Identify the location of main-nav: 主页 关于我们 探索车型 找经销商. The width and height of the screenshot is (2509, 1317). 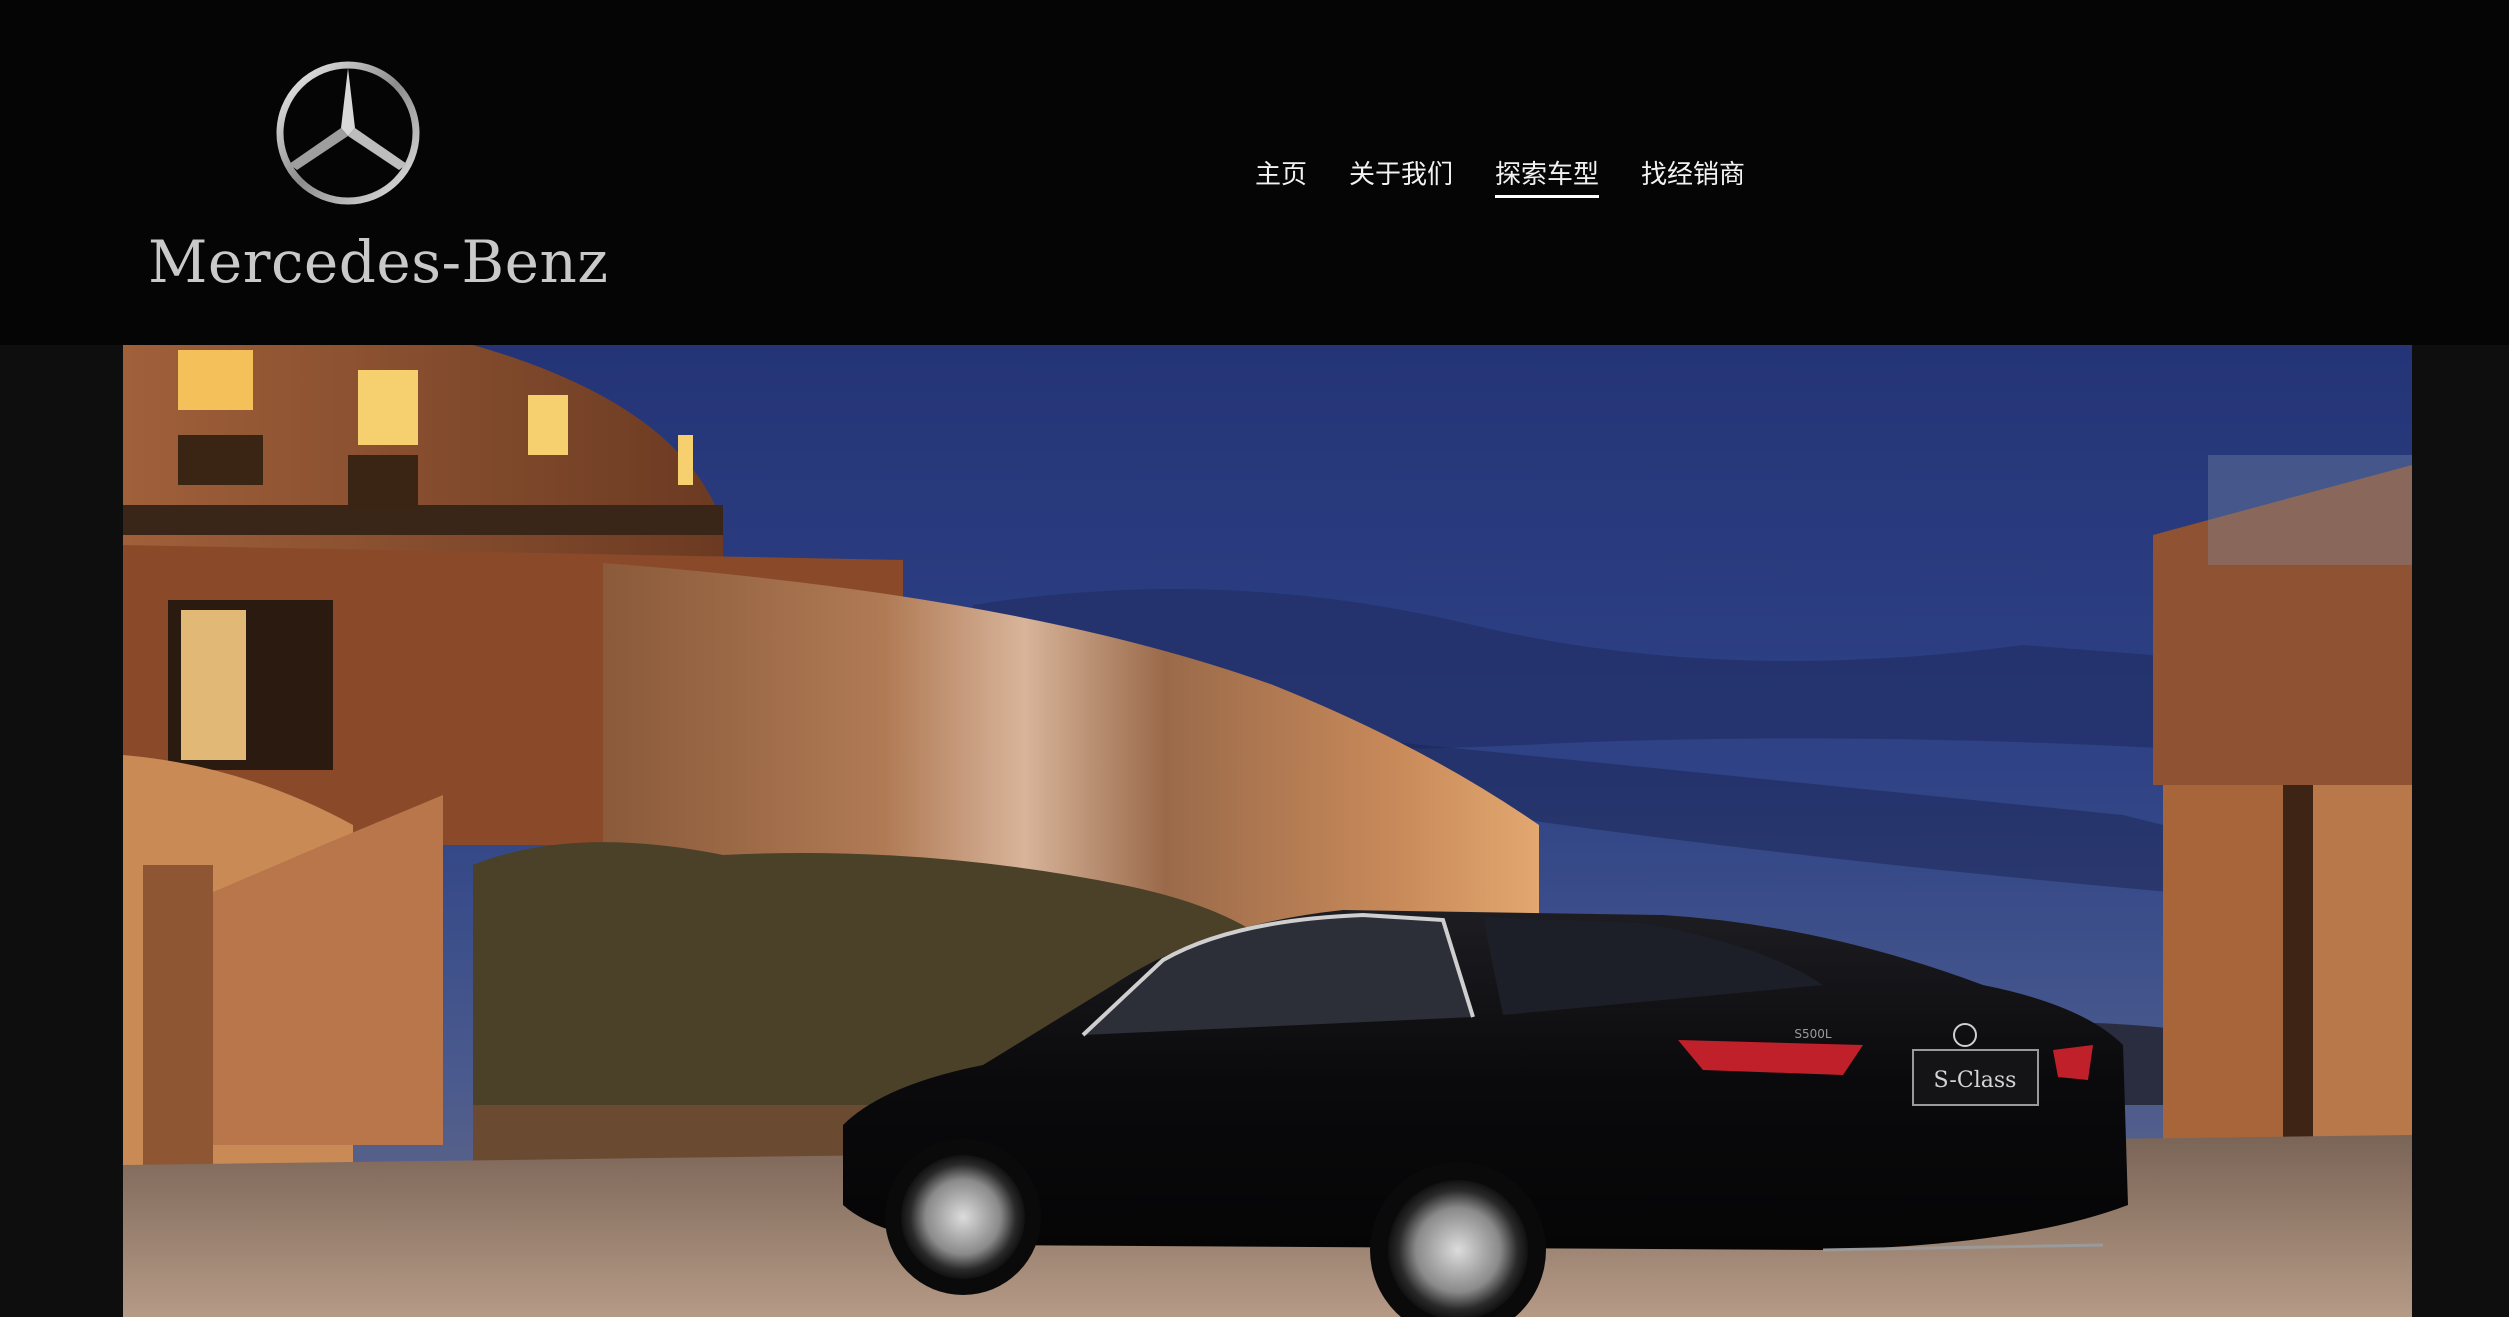
(1500, 178).